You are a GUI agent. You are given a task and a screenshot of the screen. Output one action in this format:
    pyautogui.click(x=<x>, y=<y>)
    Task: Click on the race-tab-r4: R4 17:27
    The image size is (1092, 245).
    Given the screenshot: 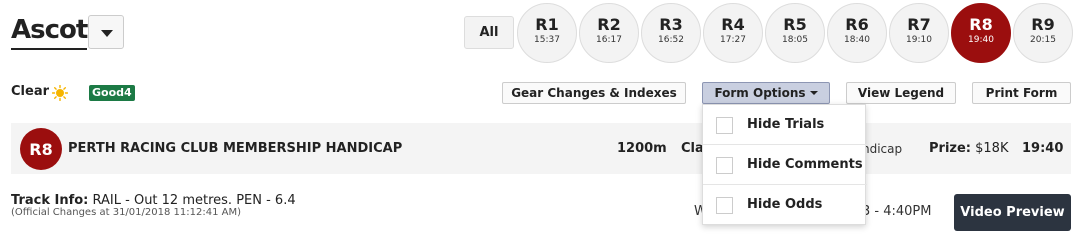 What is the action you would take?
    pyautogui.click(x=733, y=33)
    